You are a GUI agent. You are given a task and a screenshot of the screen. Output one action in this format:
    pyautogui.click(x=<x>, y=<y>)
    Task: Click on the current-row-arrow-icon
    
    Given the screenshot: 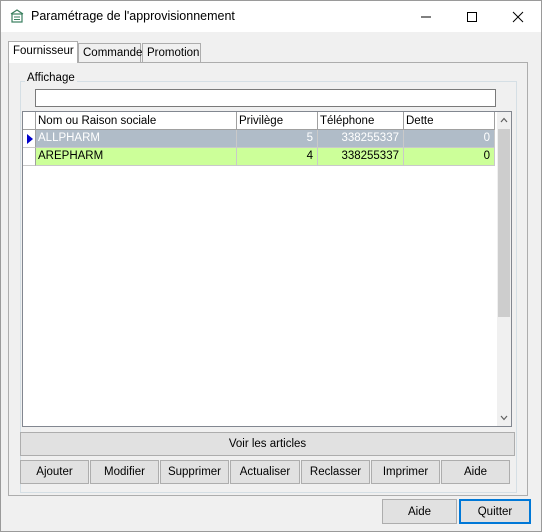 What is the action you would take?
    pyautogui.click(x=30, y=139)
    